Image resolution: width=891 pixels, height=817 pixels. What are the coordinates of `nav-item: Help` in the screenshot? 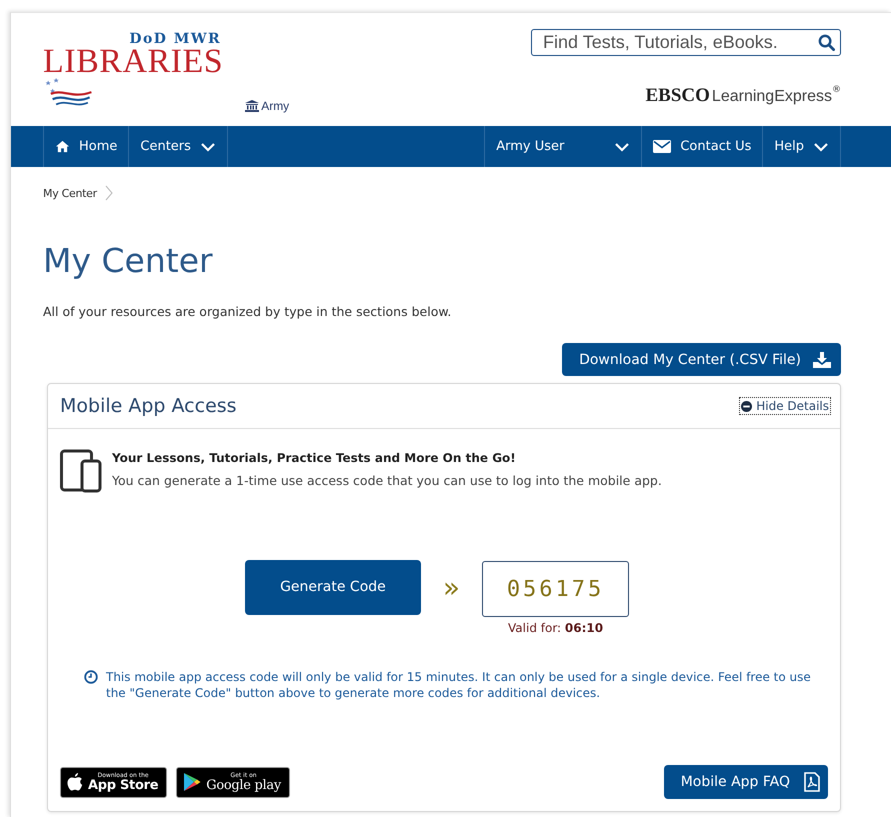 It's located at (801, 146).